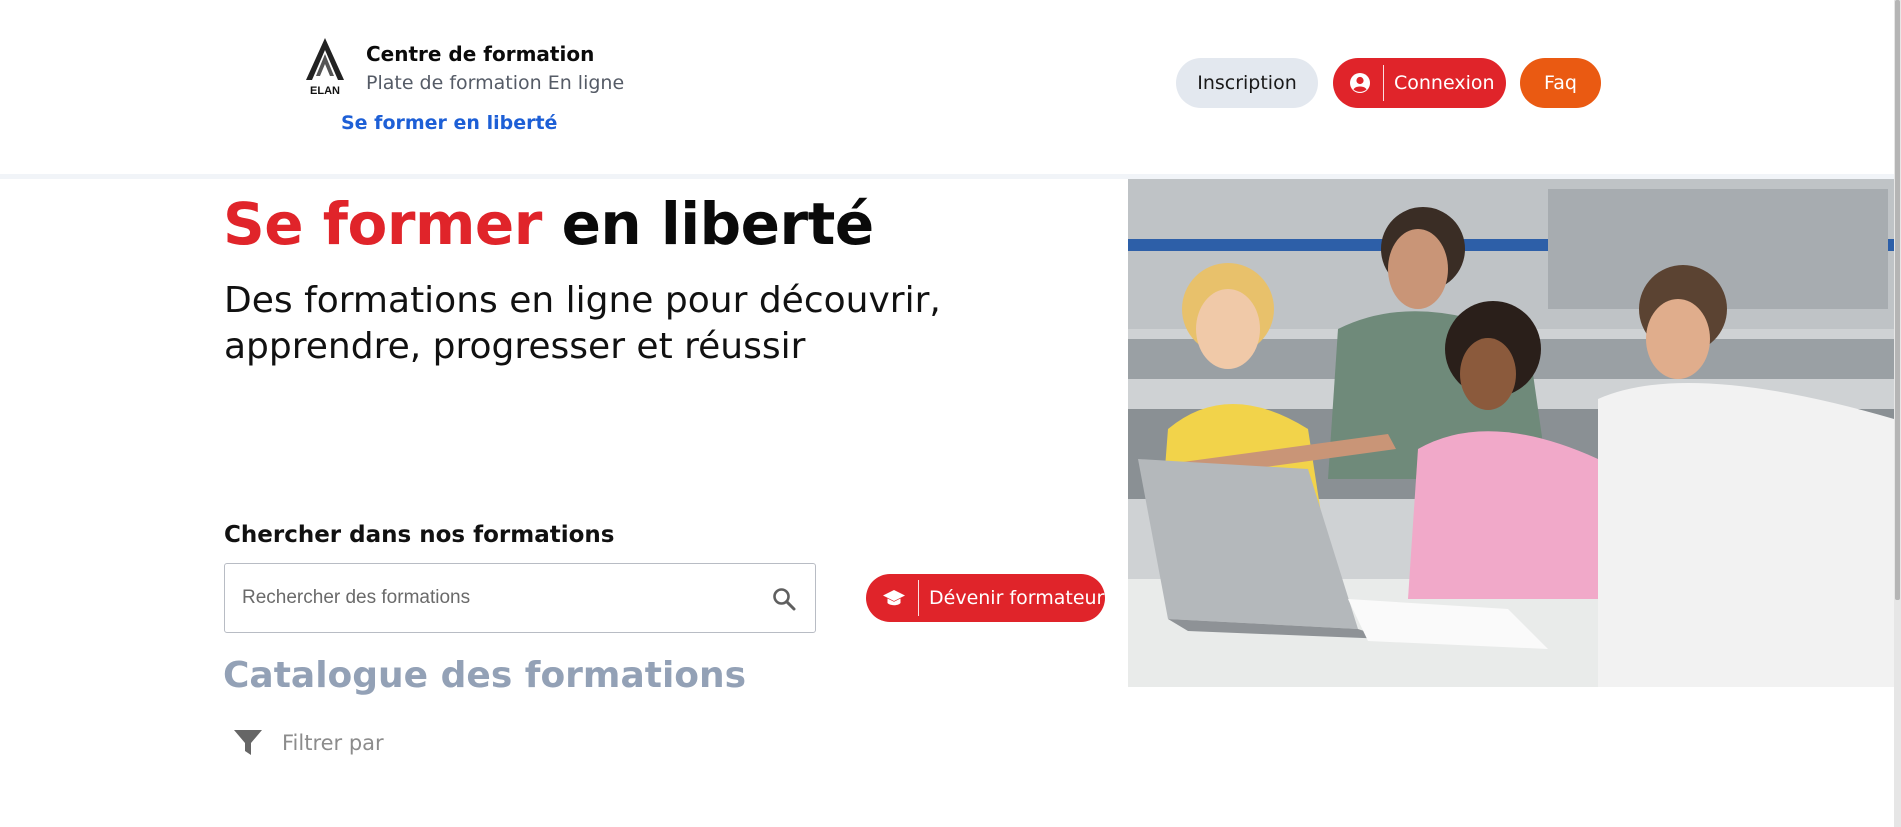 Image resolution: width=1901 pixels, height=827 pixels. I want to click on faq-button: Faq, so click(1560, 83).